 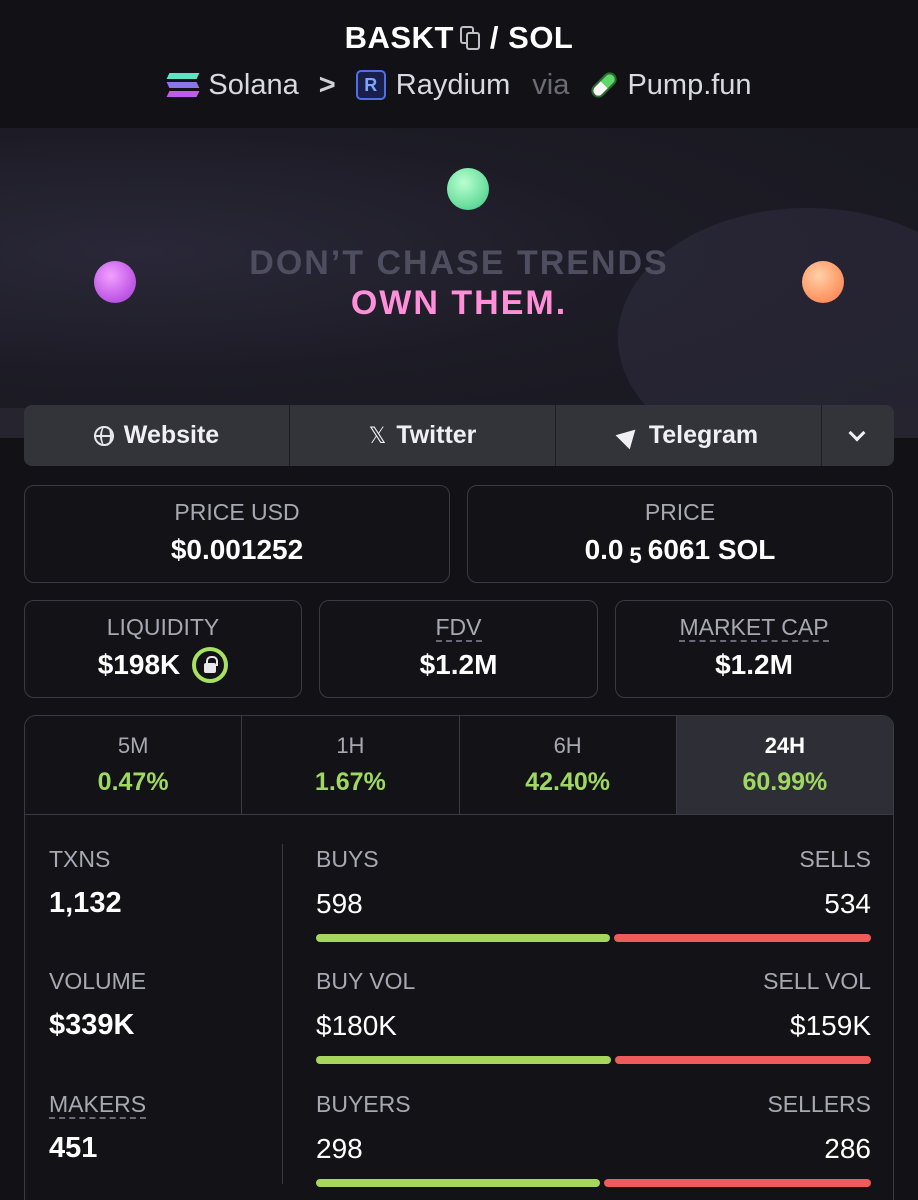 I want to click on txns-label: TXNS, so click(x=80, y=859).